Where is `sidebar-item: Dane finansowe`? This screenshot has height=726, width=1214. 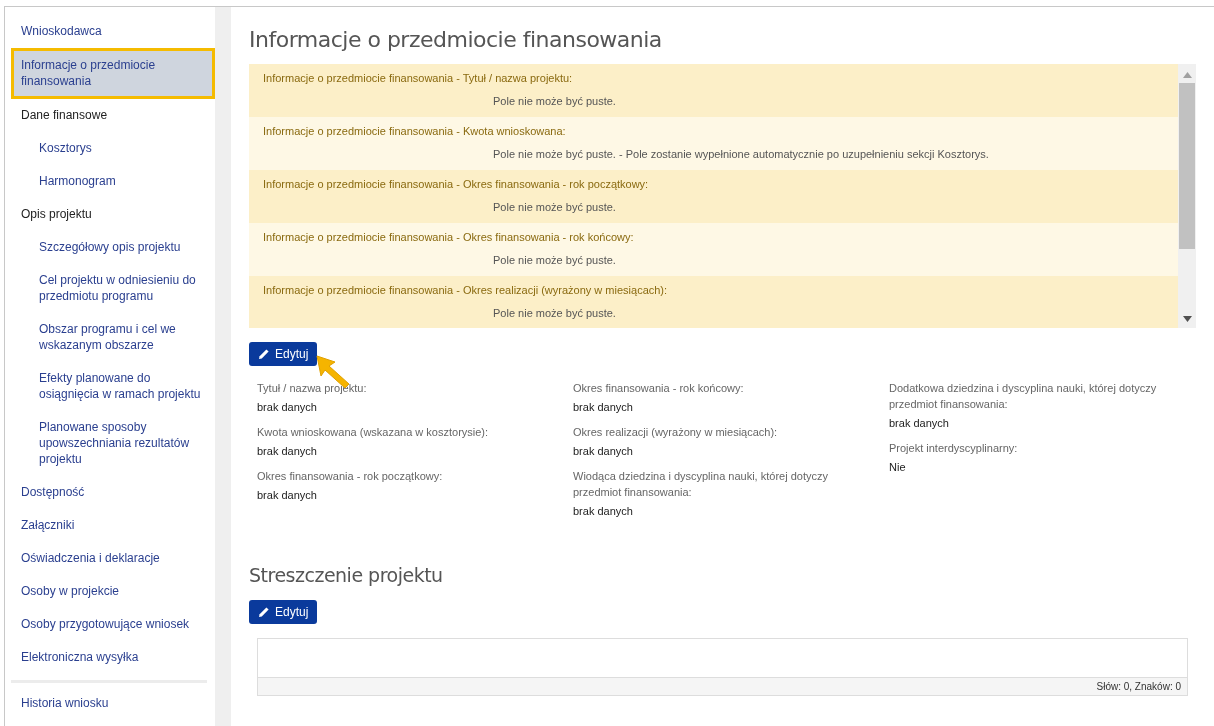 sidebar-item: Dane finansowe is located at coordinates (113, 115).